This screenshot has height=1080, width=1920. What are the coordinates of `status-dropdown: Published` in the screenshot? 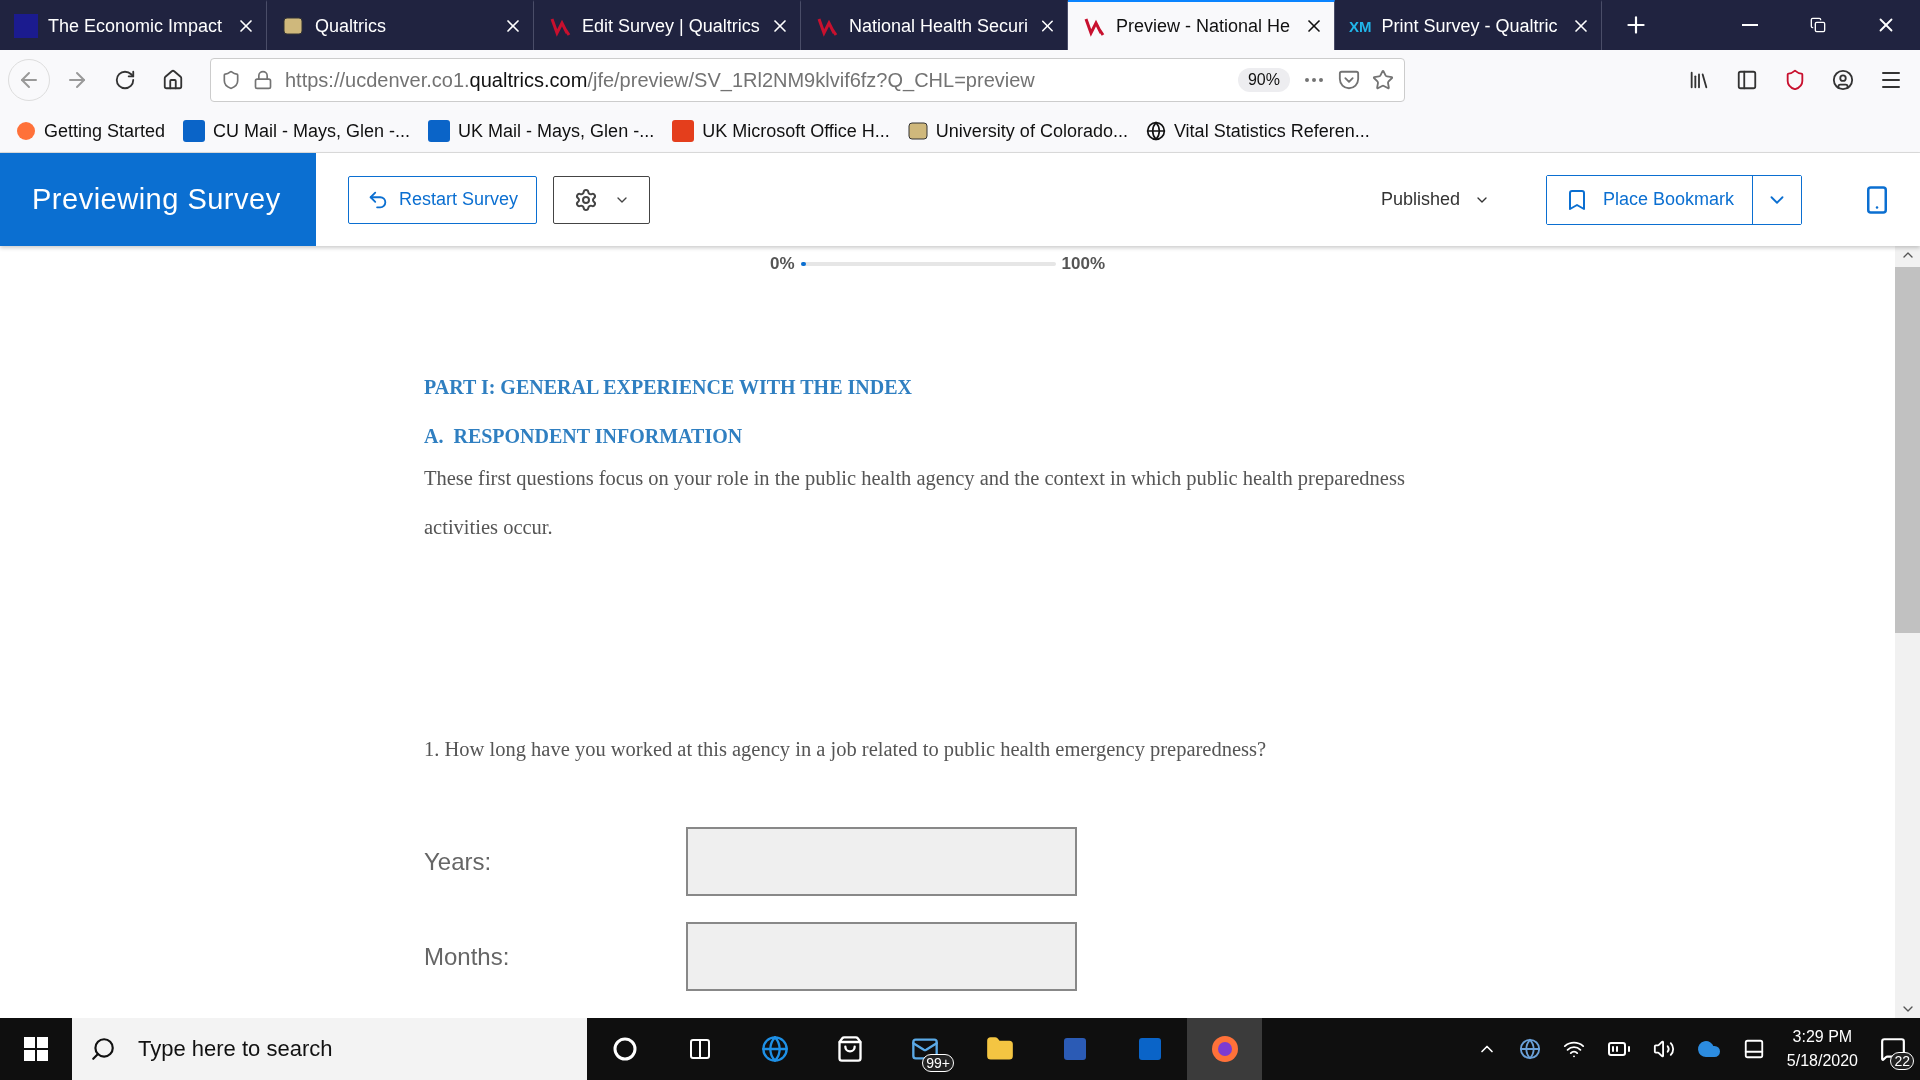 It's located at (1435, 199).